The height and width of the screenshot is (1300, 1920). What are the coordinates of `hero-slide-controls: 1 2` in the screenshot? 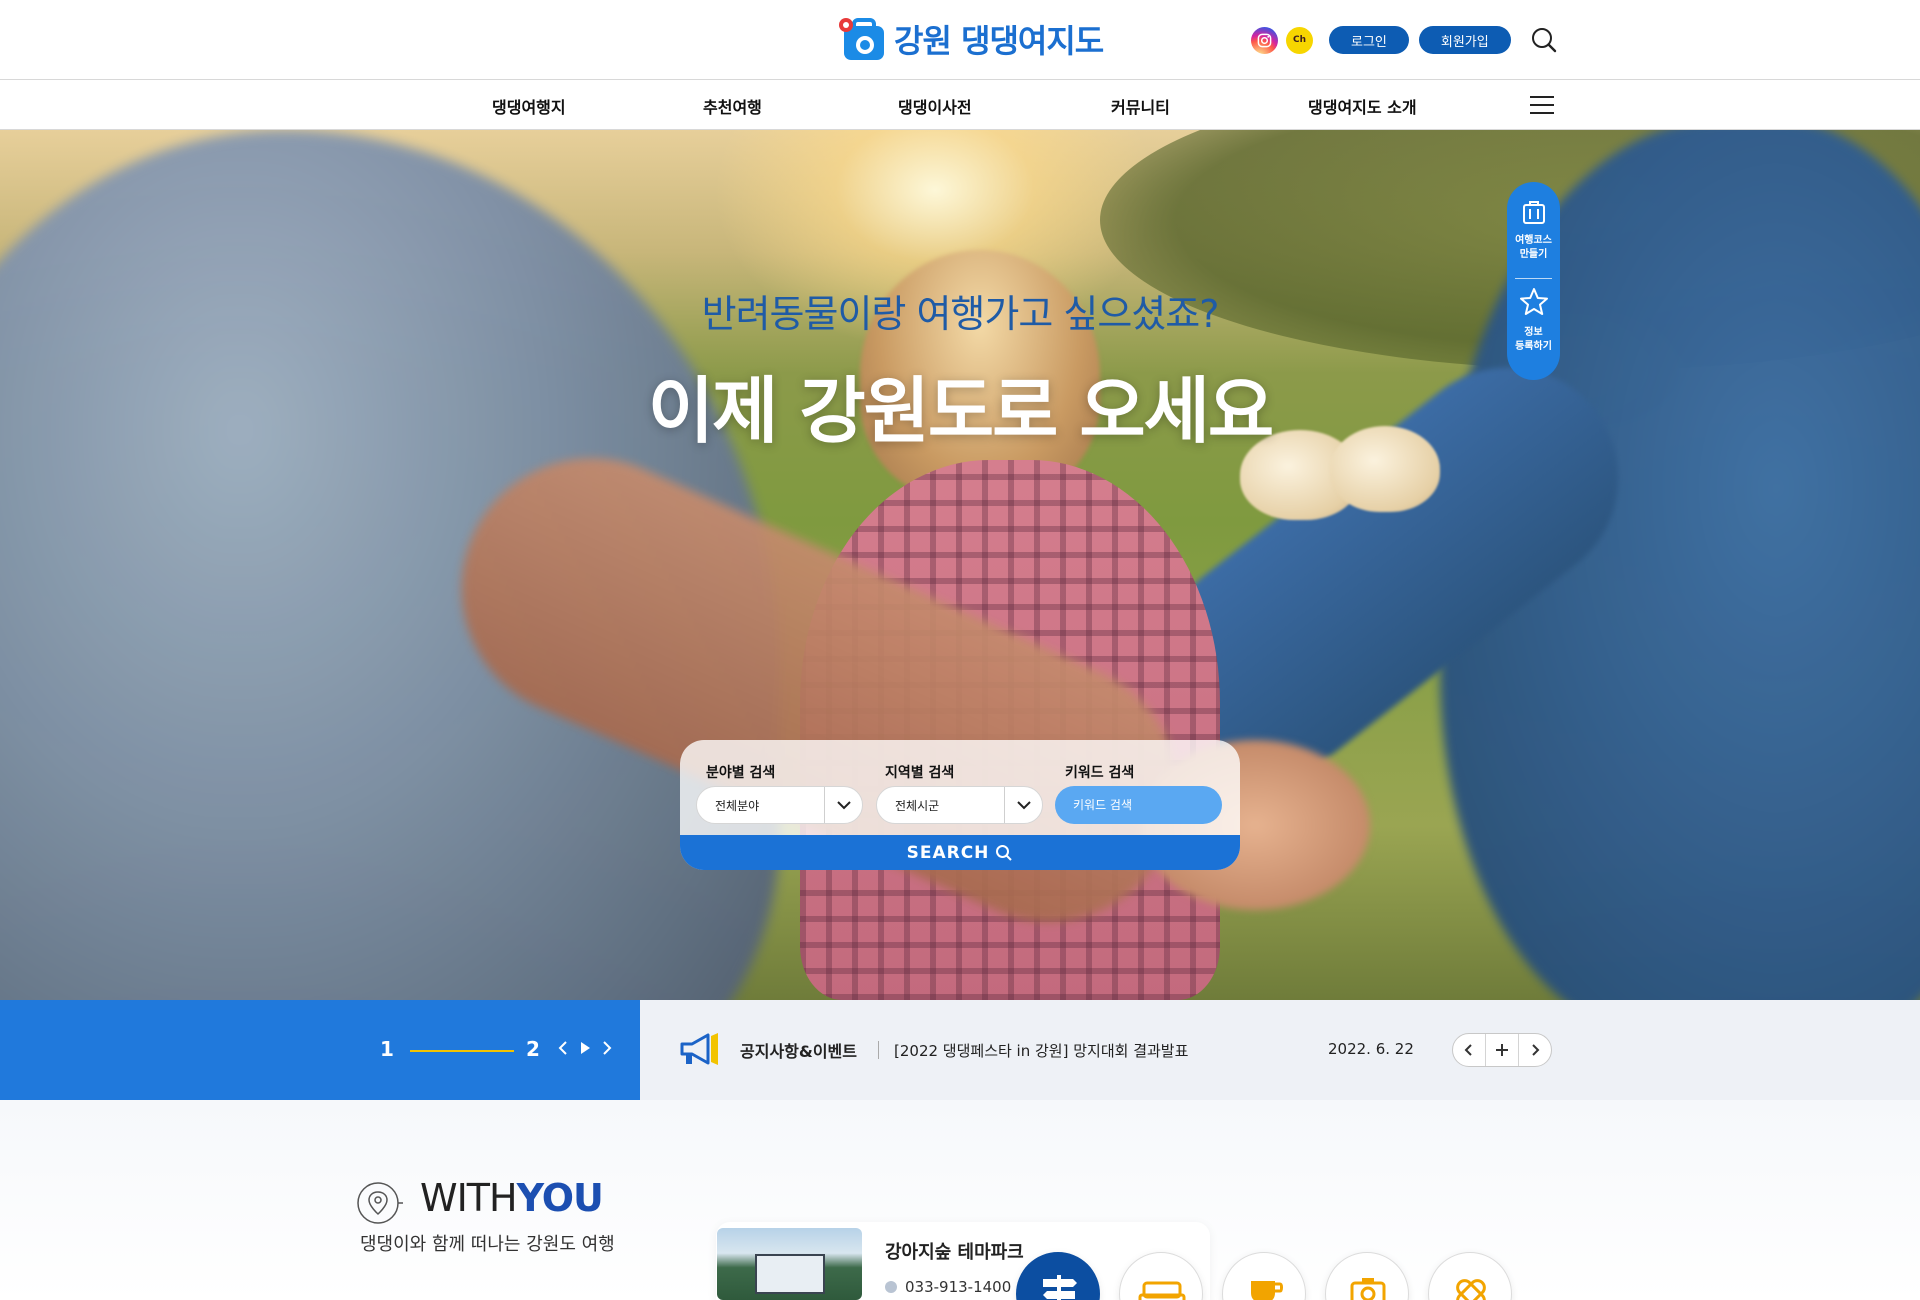 It's located at (320, 1050).